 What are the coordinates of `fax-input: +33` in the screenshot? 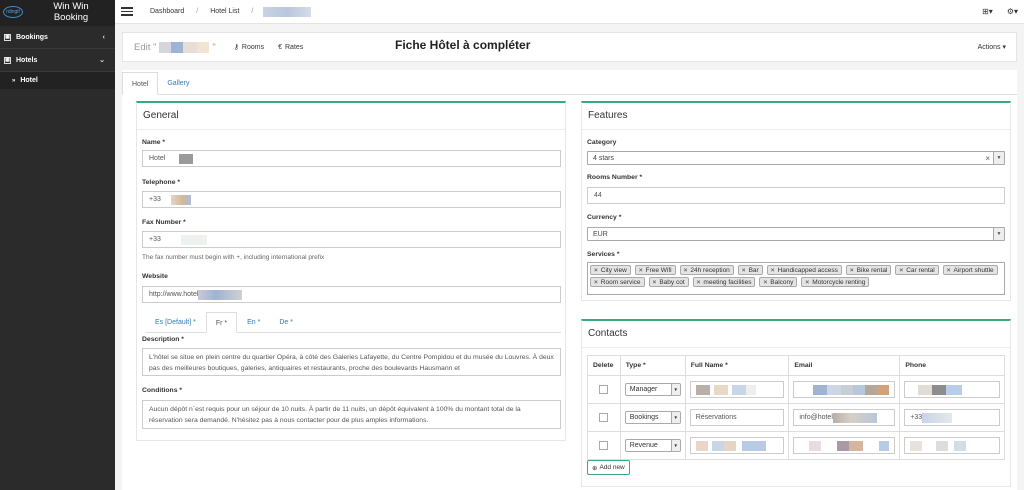 It's located at (351, 239).